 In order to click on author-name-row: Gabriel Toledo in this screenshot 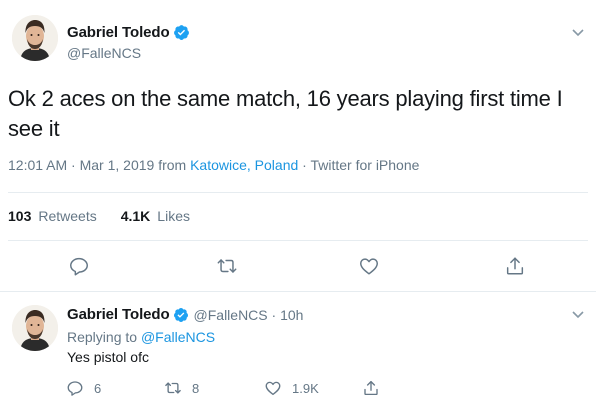, I will do `click(128, 32)`.